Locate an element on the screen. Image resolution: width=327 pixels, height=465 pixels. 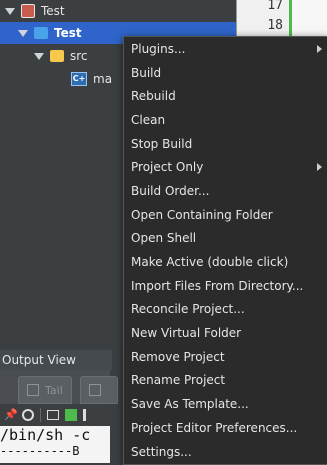
toolbar-divider is located at coordinates (40, 415).